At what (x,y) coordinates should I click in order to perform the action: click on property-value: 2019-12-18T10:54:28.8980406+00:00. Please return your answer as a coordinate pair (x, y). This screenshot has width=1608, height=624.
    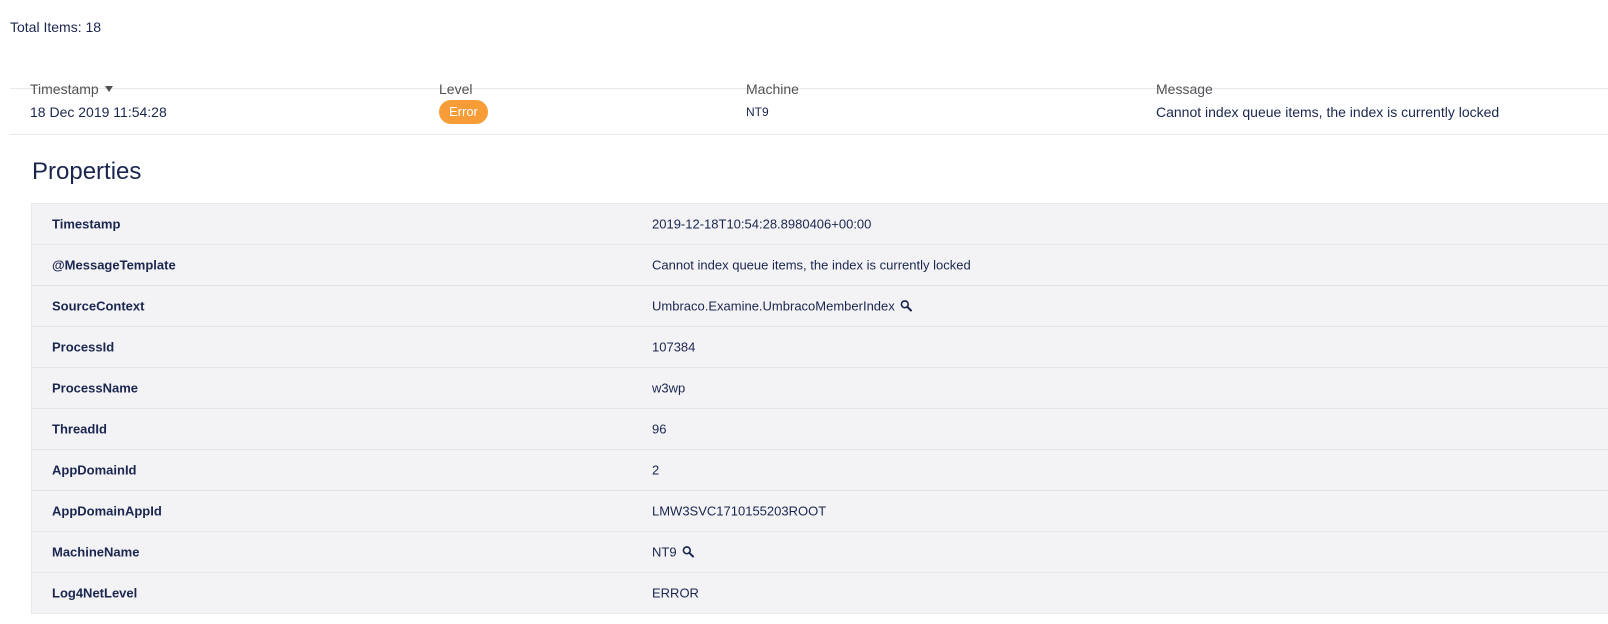
    Looking at the image, I should click on (761, 224).